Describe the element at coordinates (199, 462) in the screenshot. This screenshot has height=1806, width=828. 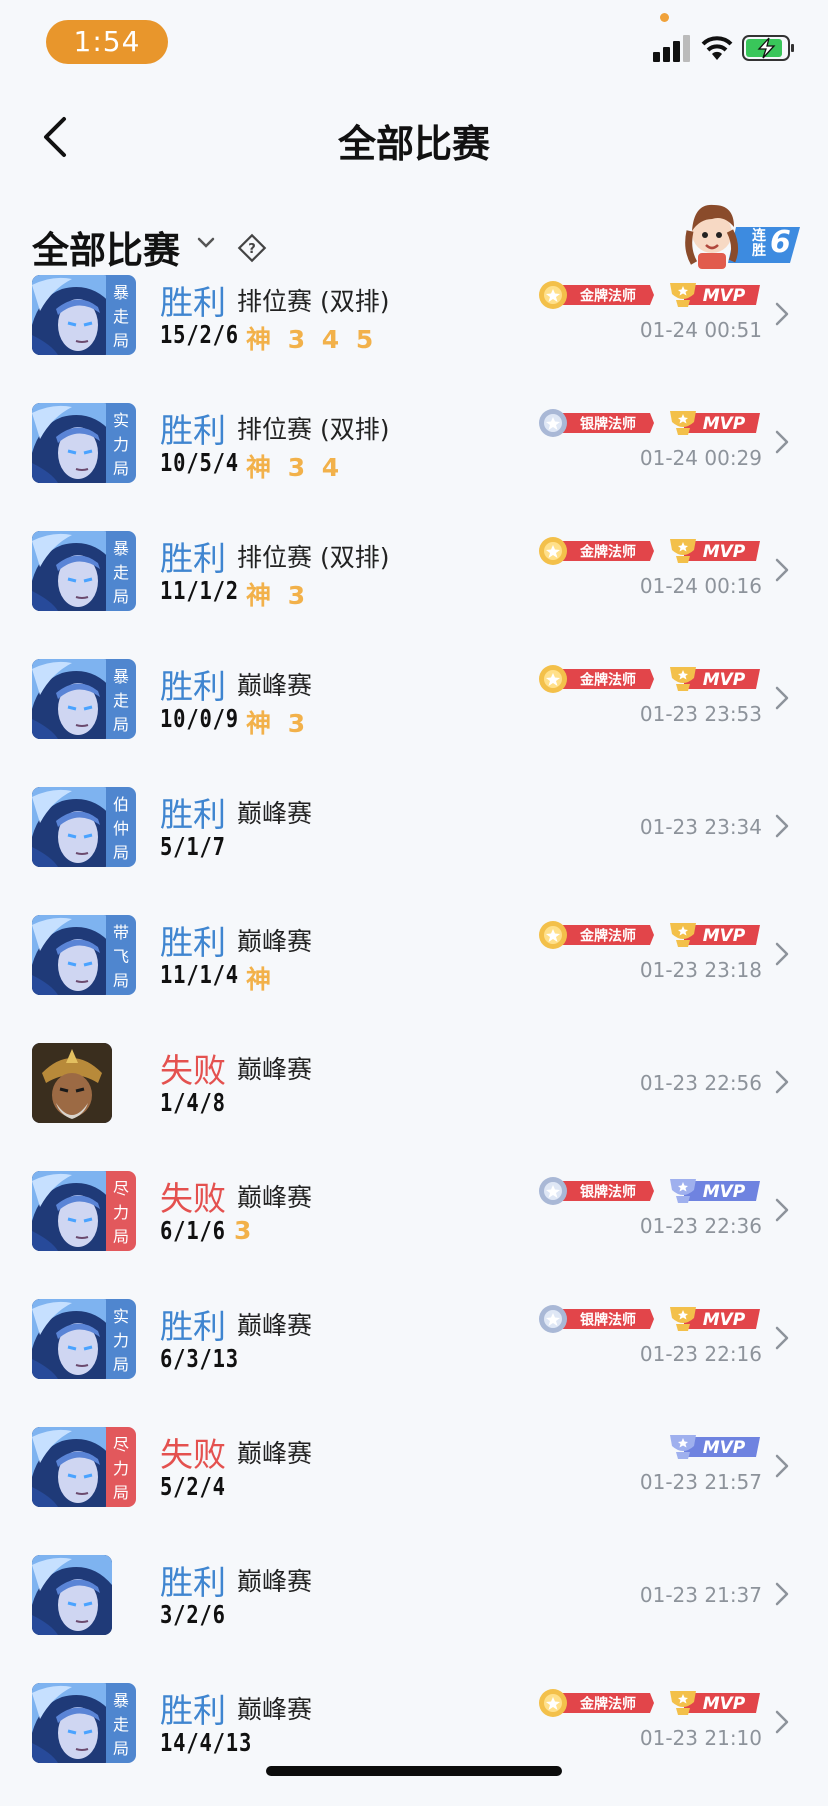
I see `match-kda: 10/5/4` at that location.